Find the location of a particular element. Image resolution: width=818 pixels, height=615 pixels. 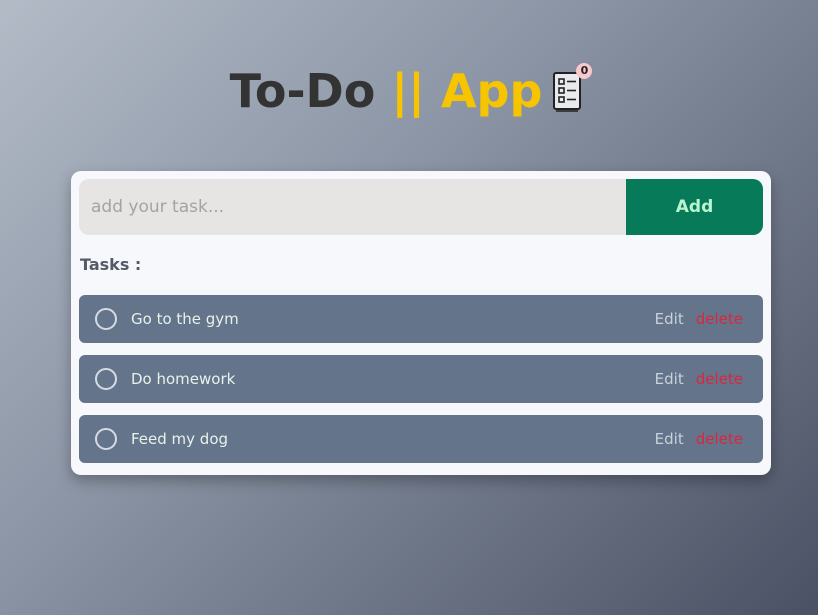

task-count-badge: 0 is located at coordinates (584, 71).